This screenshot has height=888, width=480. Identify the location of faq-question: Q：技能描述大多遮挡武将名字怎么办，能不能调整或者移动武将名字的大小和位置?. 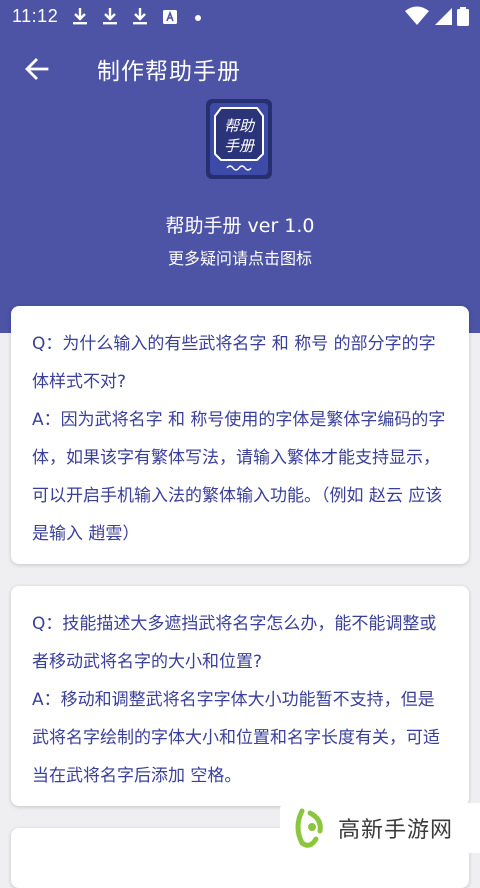
(234, 643).